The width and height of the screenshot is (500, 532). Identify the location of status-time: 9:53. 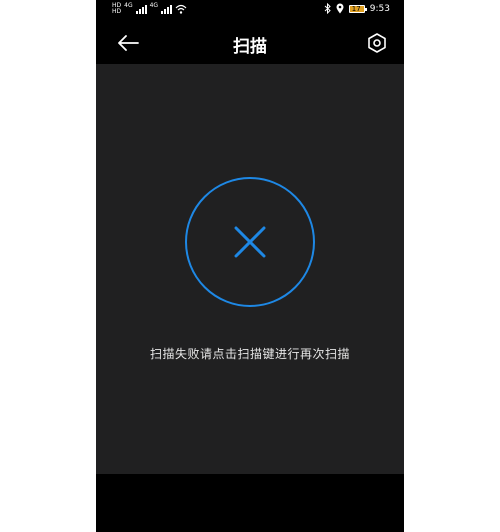
(379, 8).